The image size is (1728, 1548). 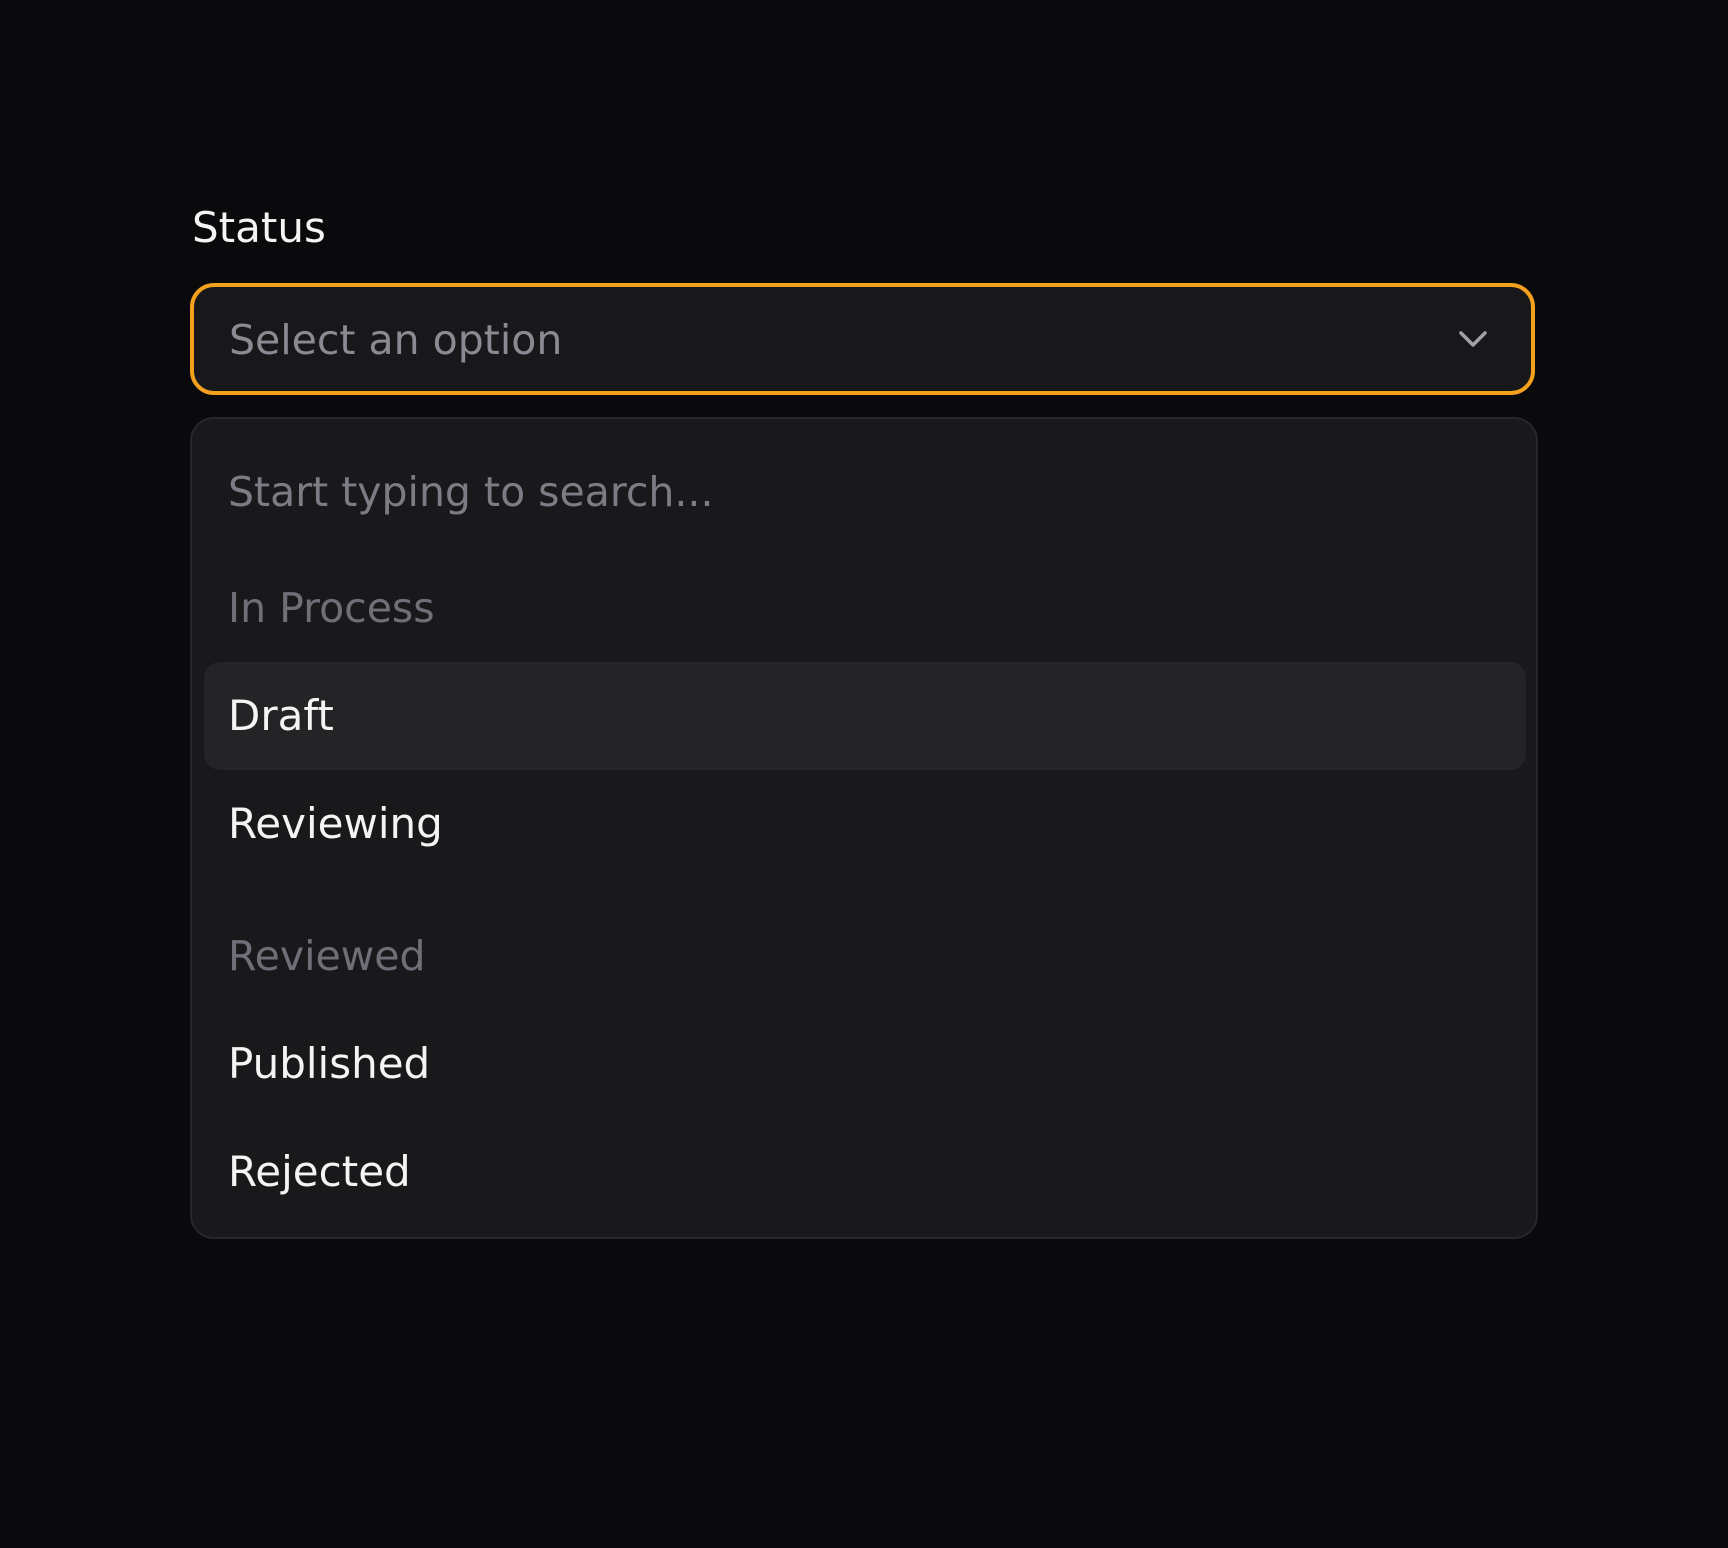 I want to click on option-label: Draft, so click(x=281, y=715).